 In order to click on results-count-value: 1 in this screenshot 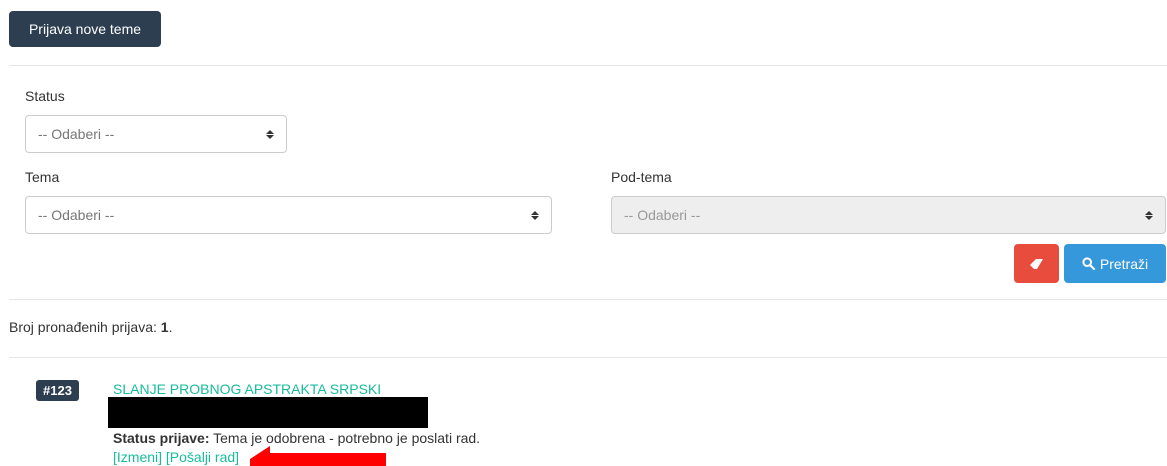, I will do `click(164, 327)`.